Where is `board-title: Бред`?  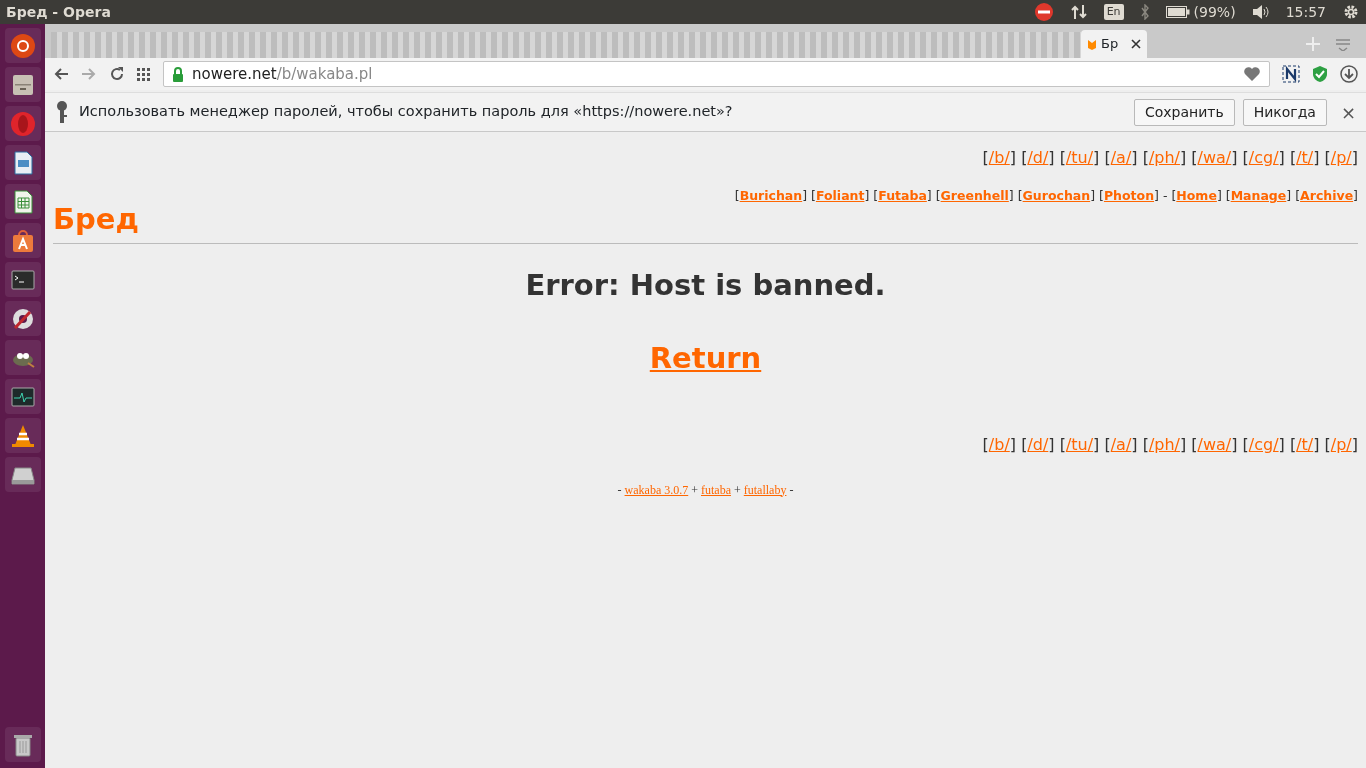
board-title: Бред is located at coordinates (96, 219).